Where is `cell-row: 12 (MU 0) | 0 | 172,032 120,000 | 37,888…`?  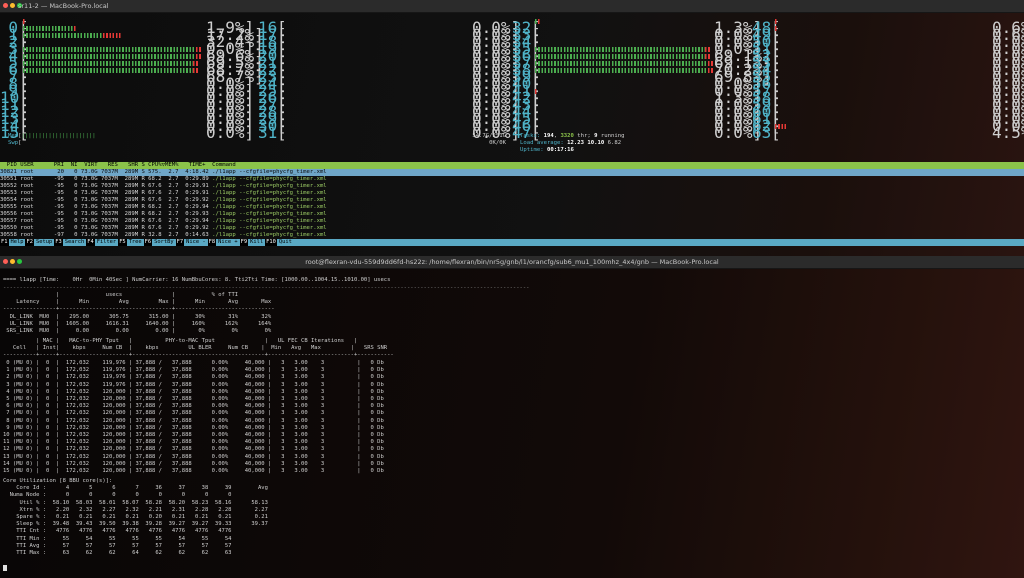
cell-row: 12 (MU 0) | 0 | 172,032 120,000 | 37,888… is located at coordinates (193, 449).